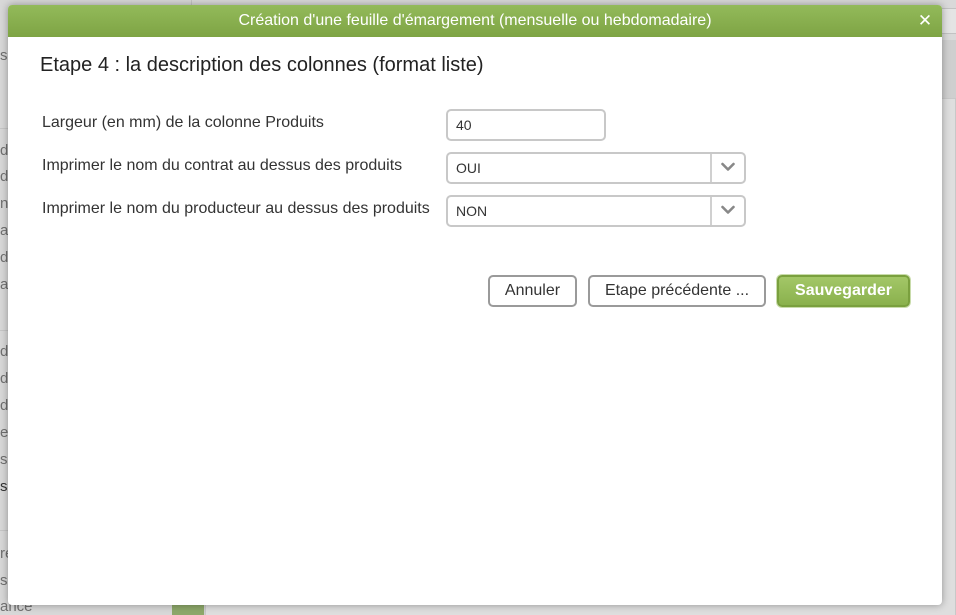 The image size is (956, 615). Describe the element at coordinates (843, 291) in the screenshot. I see `save-button: Sauvegarder` at that location.